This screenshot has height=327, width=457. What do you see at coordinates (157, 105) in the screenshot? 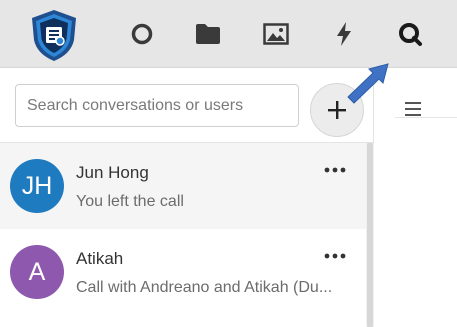
I see `search-input` at bounding box center [157, 105].